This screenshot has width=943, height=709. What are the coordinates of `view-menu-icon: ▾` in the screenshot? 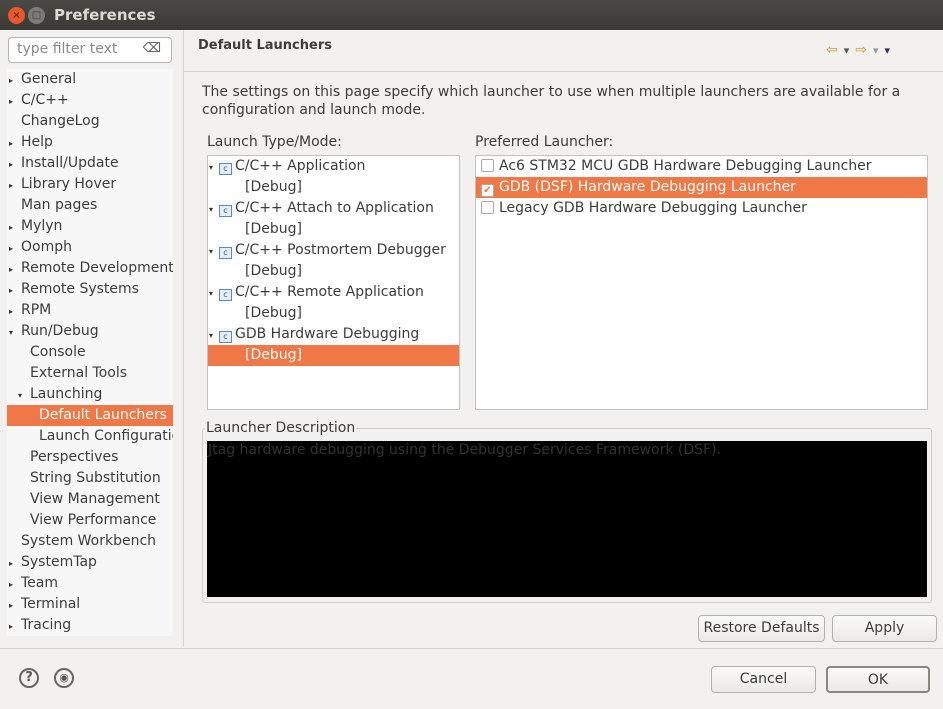 It's located at (888, 50).